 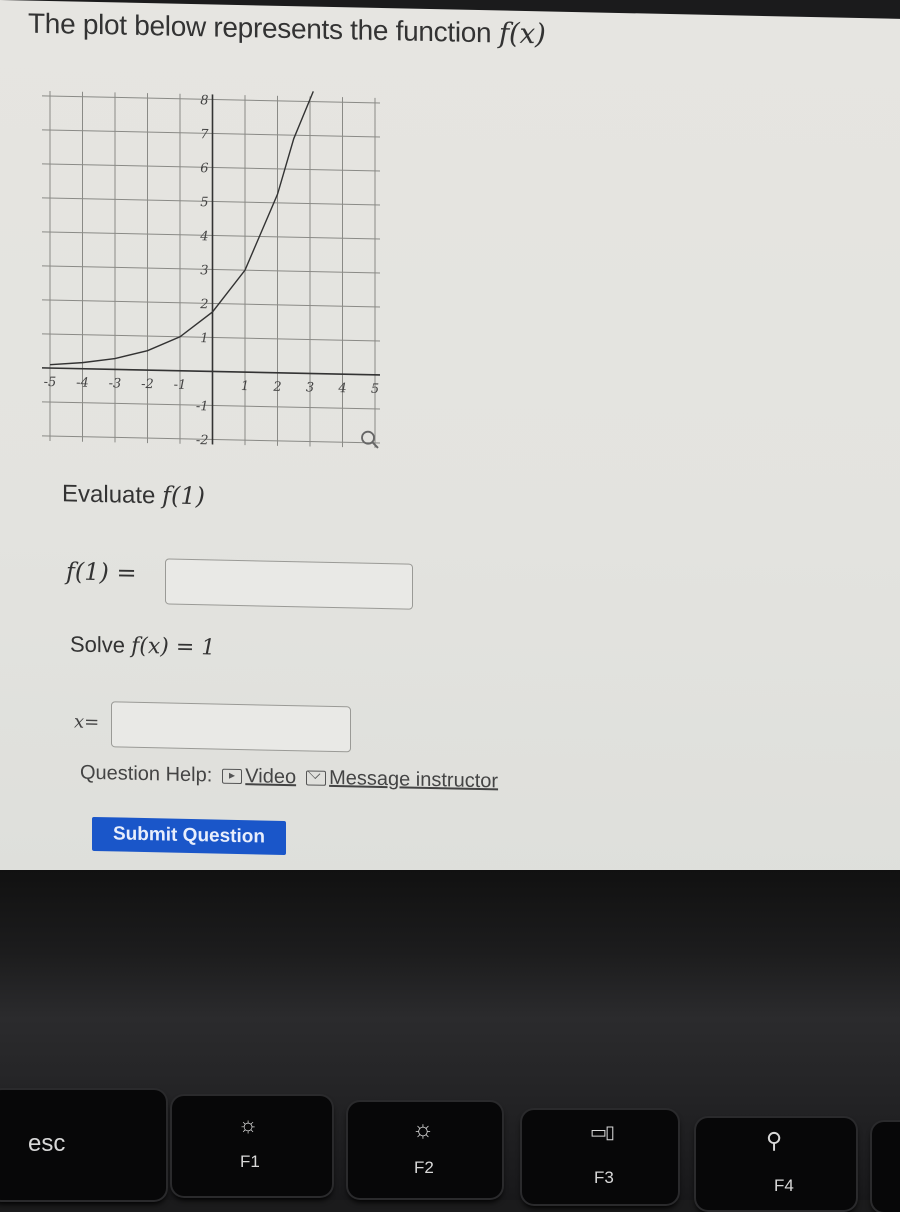 I want to click on x-tick-label: -5, so click(x=50, y=382).